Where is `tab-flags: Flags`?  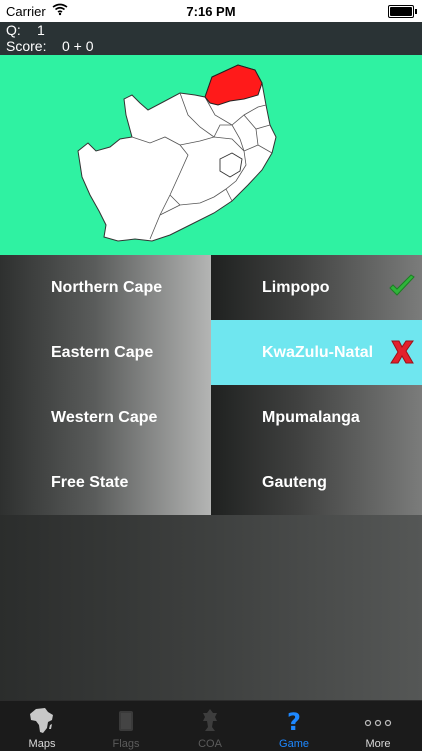 tab-flags: Flags is located at coordinates (126, 726).